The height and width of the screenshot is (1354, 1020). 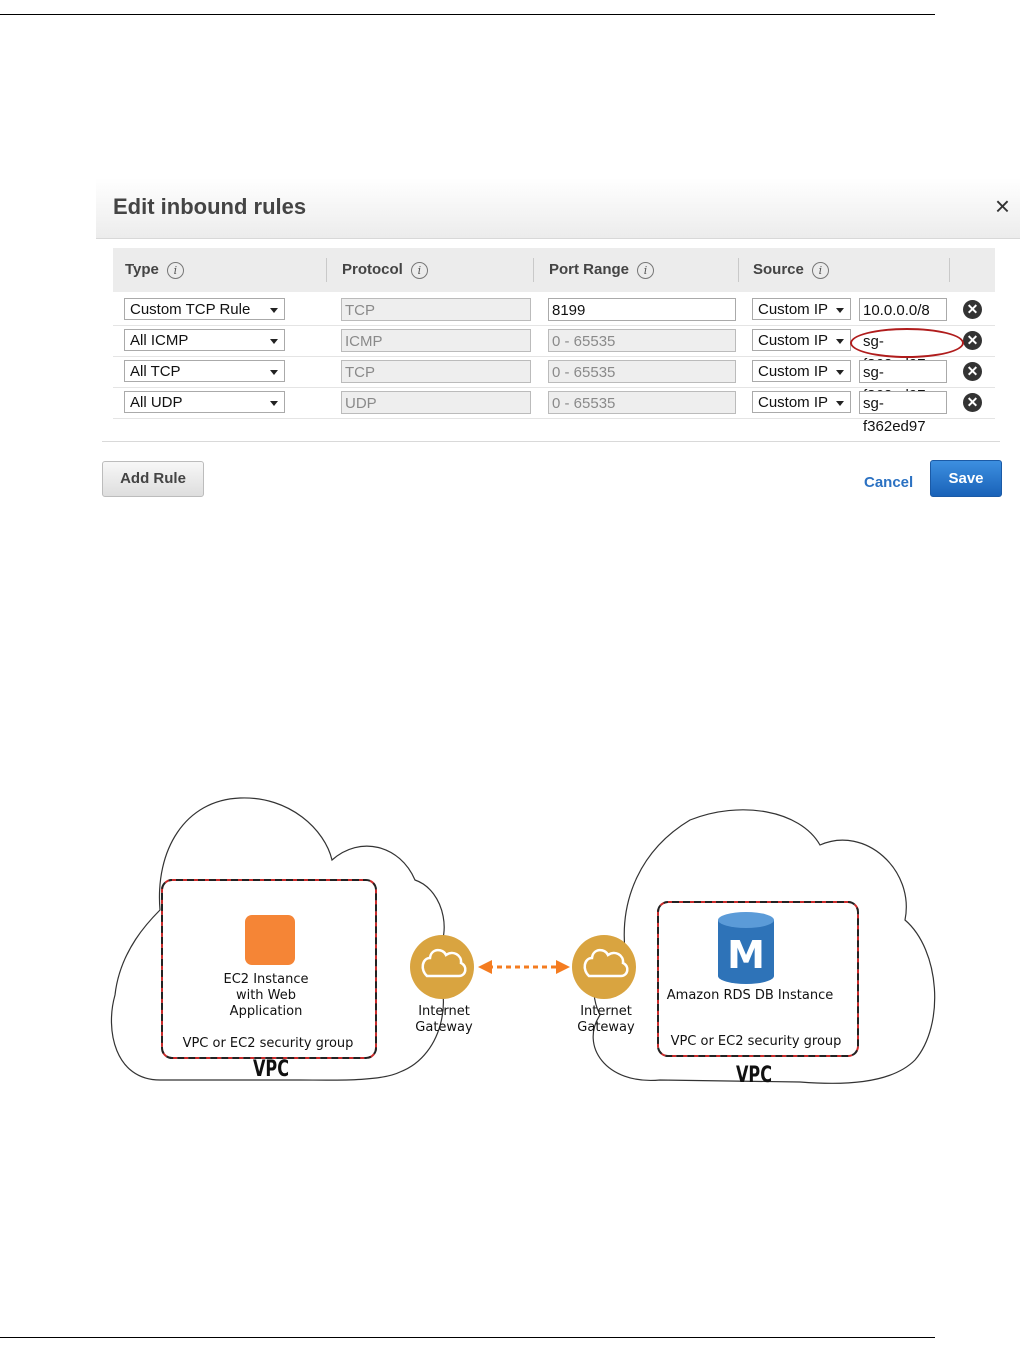 What do you see at coordinates (268, 1043) in the screenshot?
I see `left-security-group-label: VPC or EC2 security group` at bounding box center [268, 1043].